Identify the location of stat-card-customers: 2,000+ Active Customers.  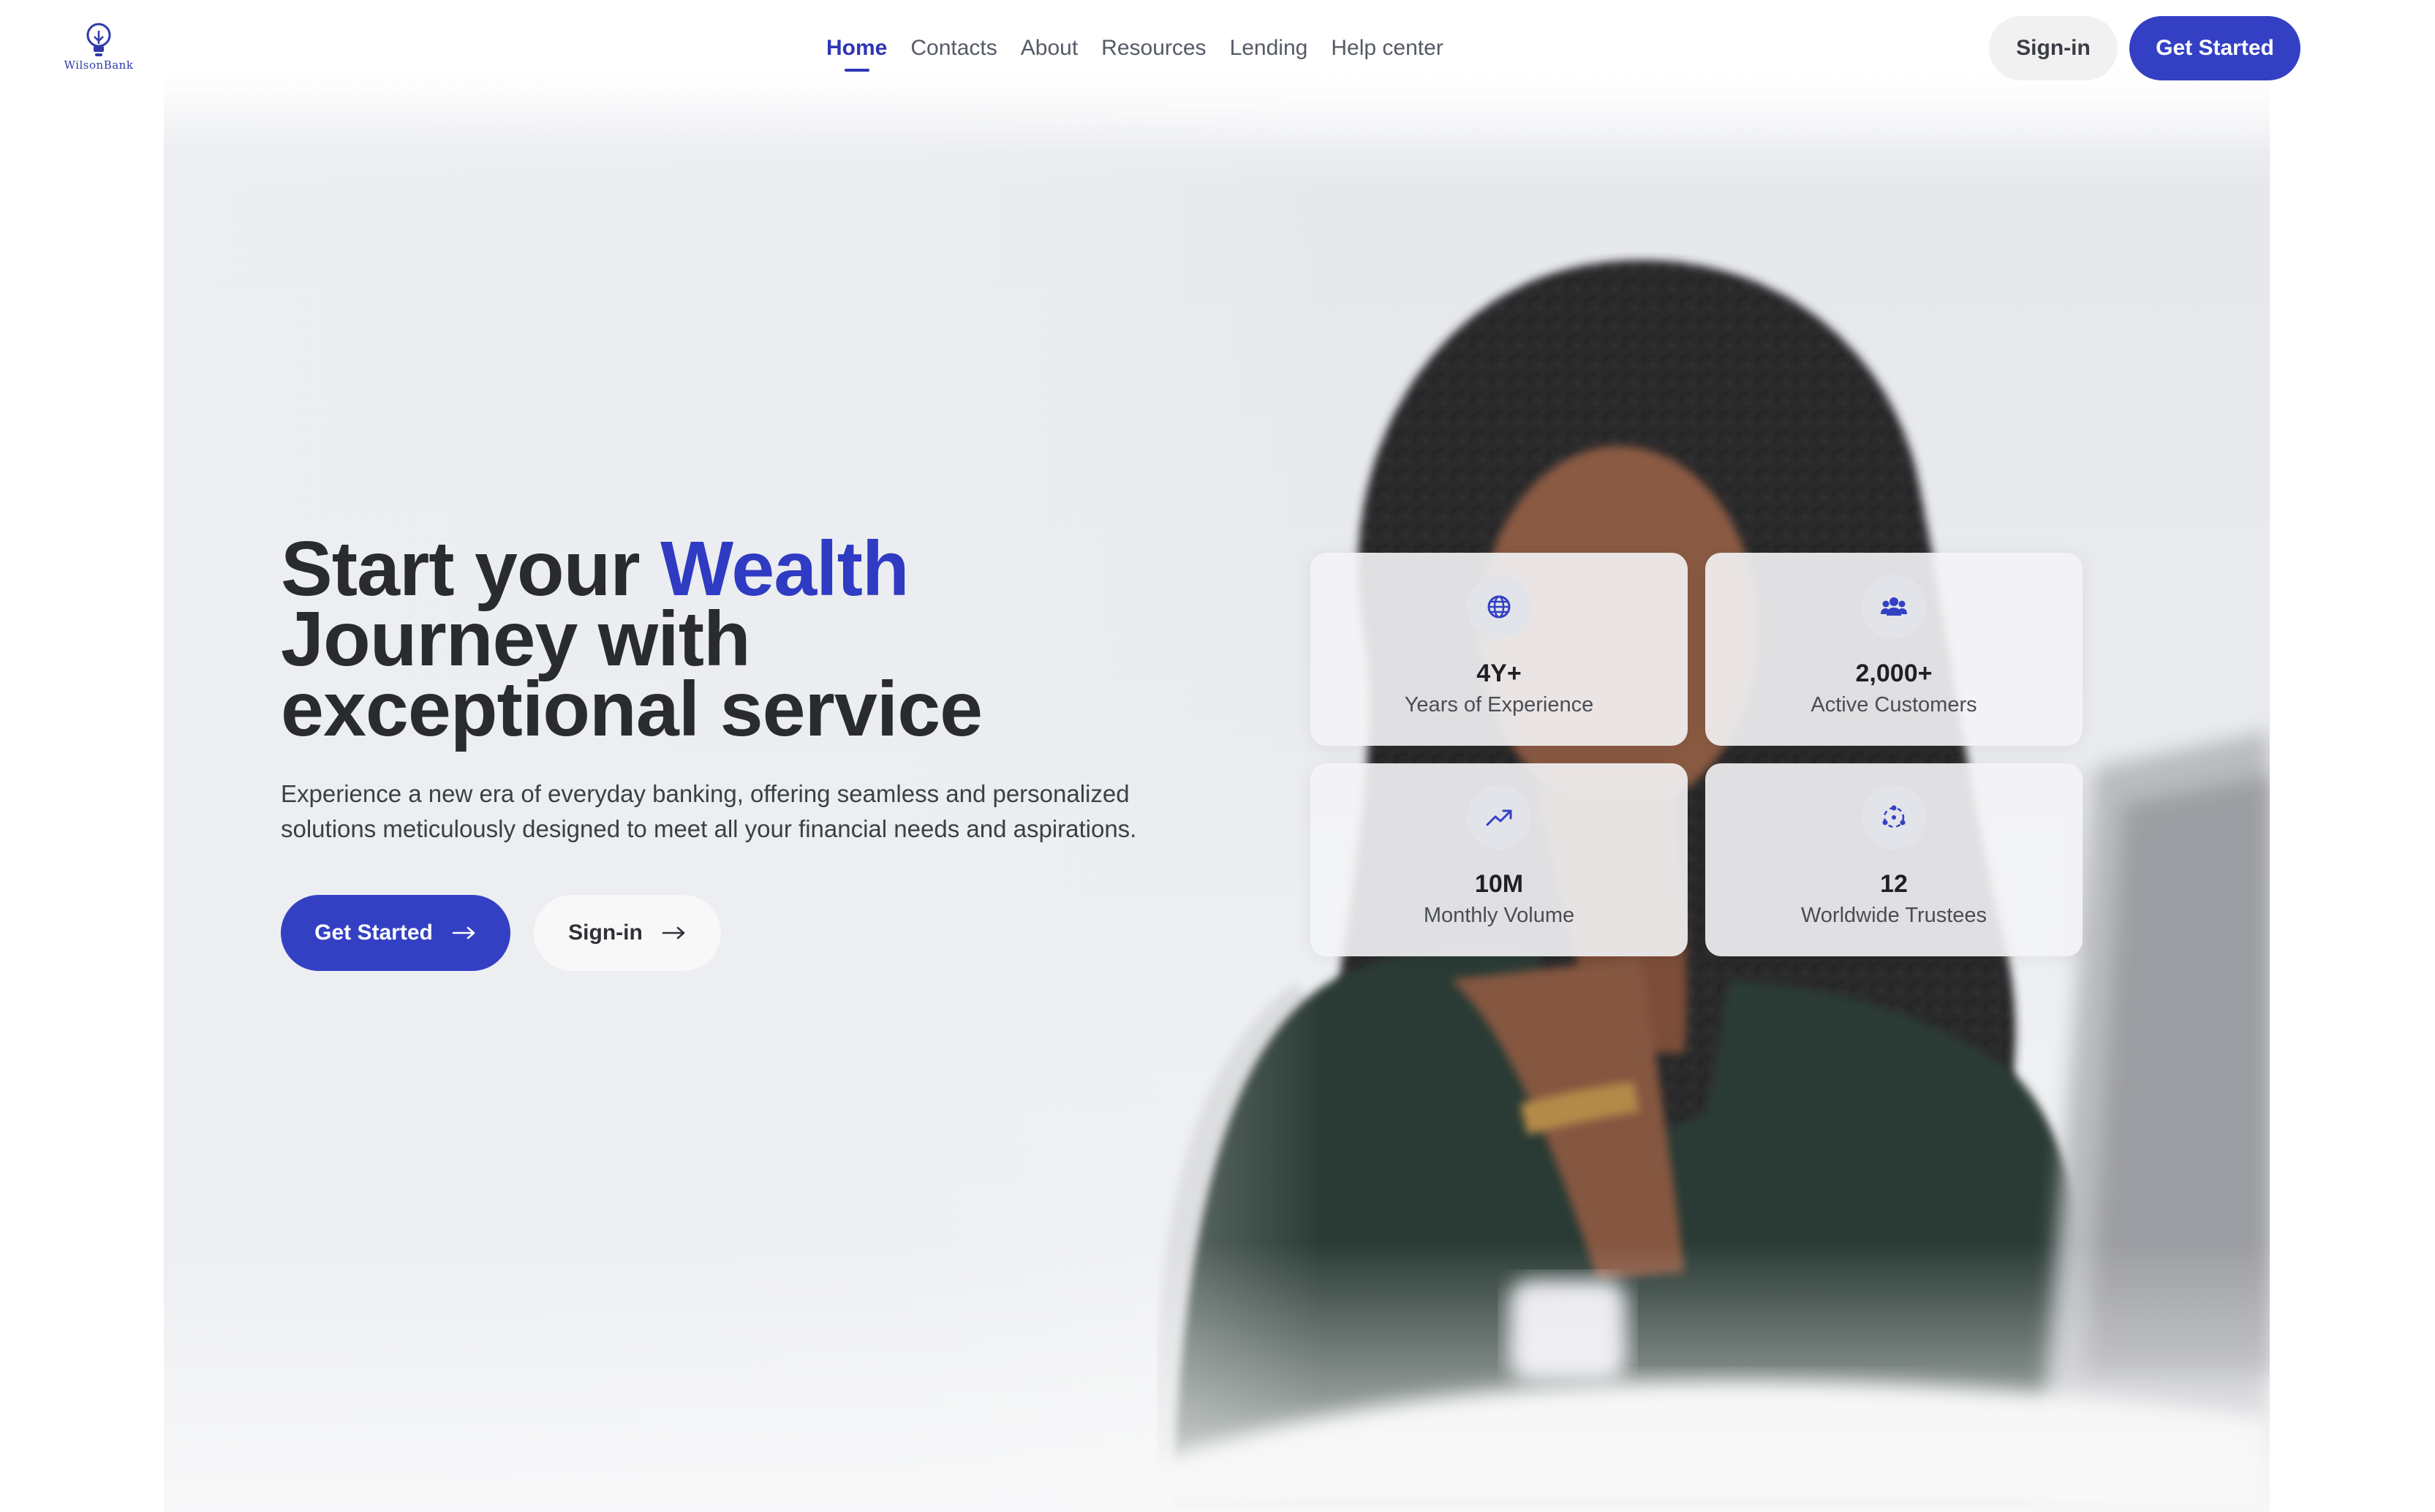
(1894, 649).